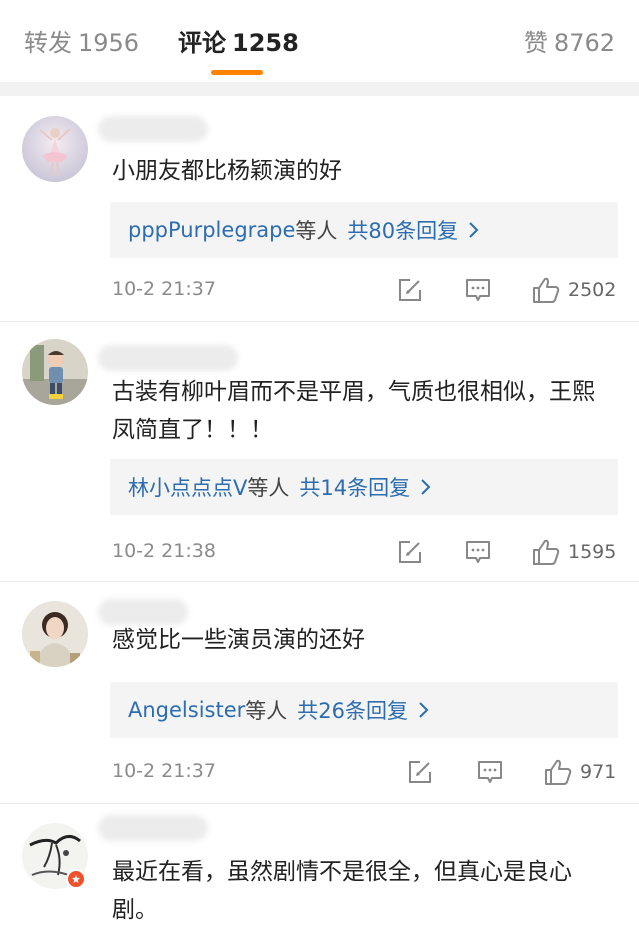  I want to click on tab-likes-label: 赞, so click(535, 43).